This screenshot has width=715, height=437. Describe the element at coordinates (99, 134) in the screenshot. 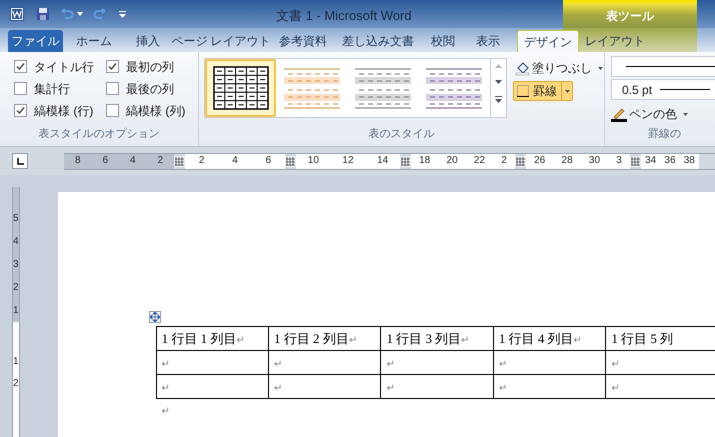

I see `group-label: 表スタイルのオプション` at that location.